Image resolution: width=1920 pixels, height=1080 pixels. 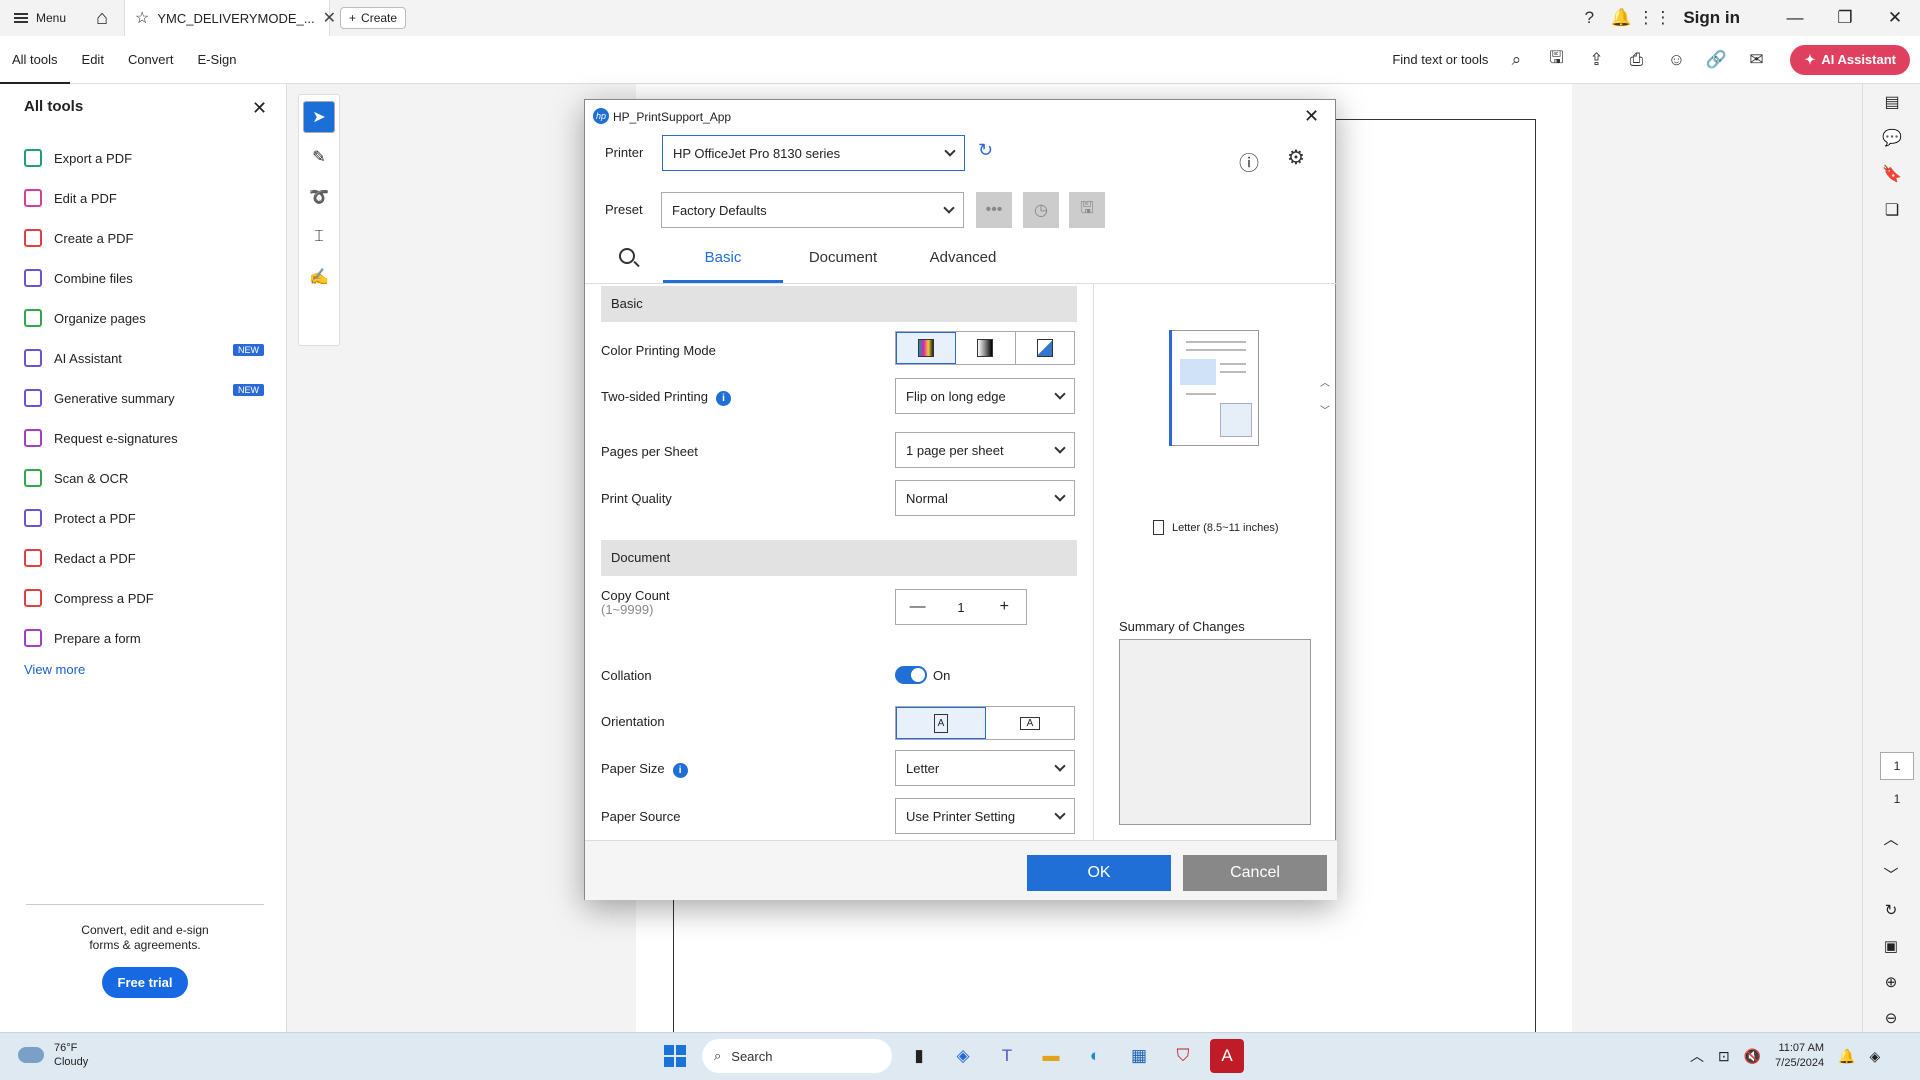 I want to click on printer-select: HP OfficeJet Pro 8130 series, so click(x=813, y=153).